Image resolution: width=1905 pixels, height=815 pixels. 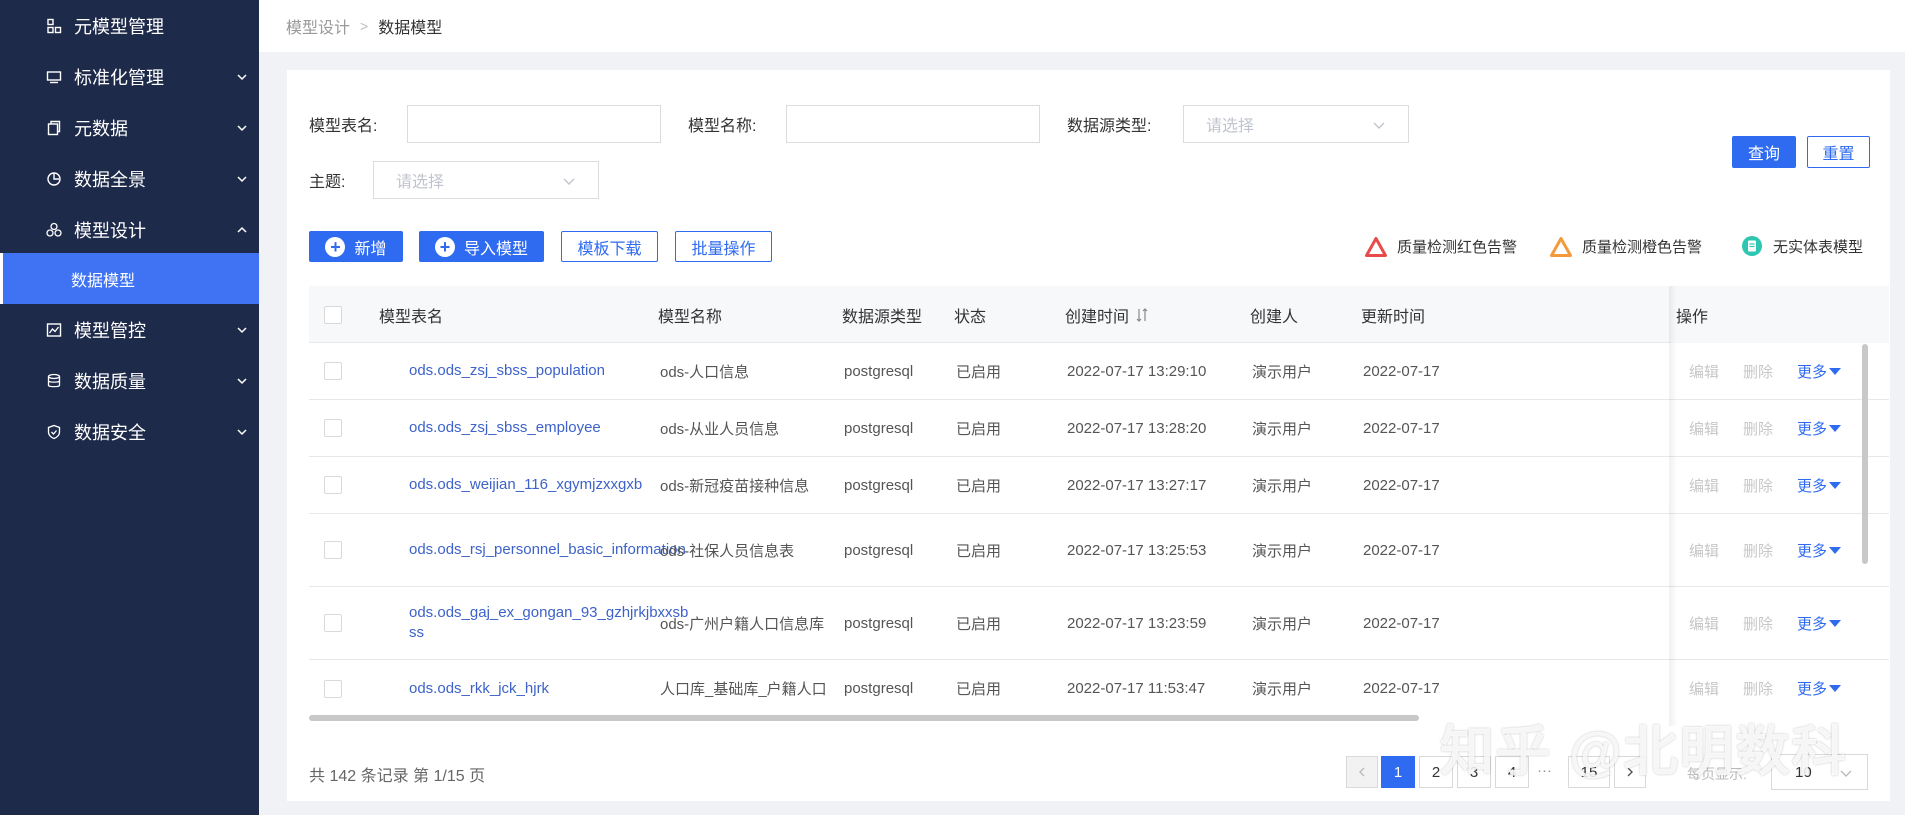 What do you see at coordinates (129, 431) in the screenshot?
I see `sidebar-item-data-security: 数据安全` at bounding box center [129, 431].